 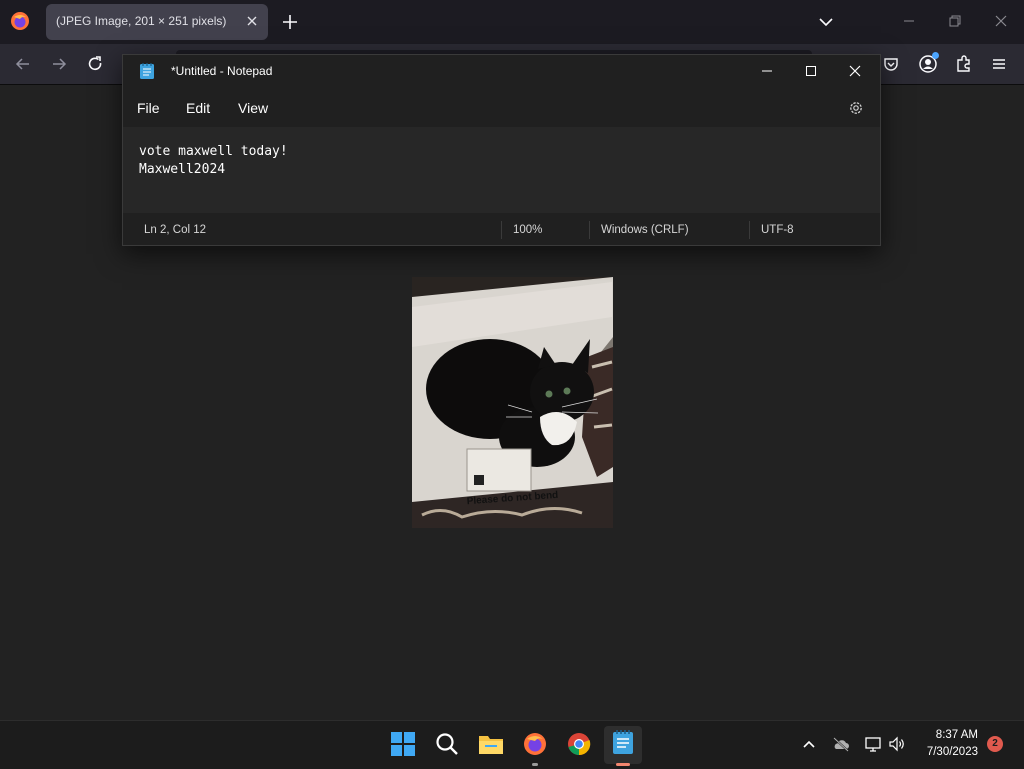 What do you see at coordinates (175, 230) in the screenshot?
I see `cursor-position: Ln 2, Col 12` at bounding box center [175, 230].